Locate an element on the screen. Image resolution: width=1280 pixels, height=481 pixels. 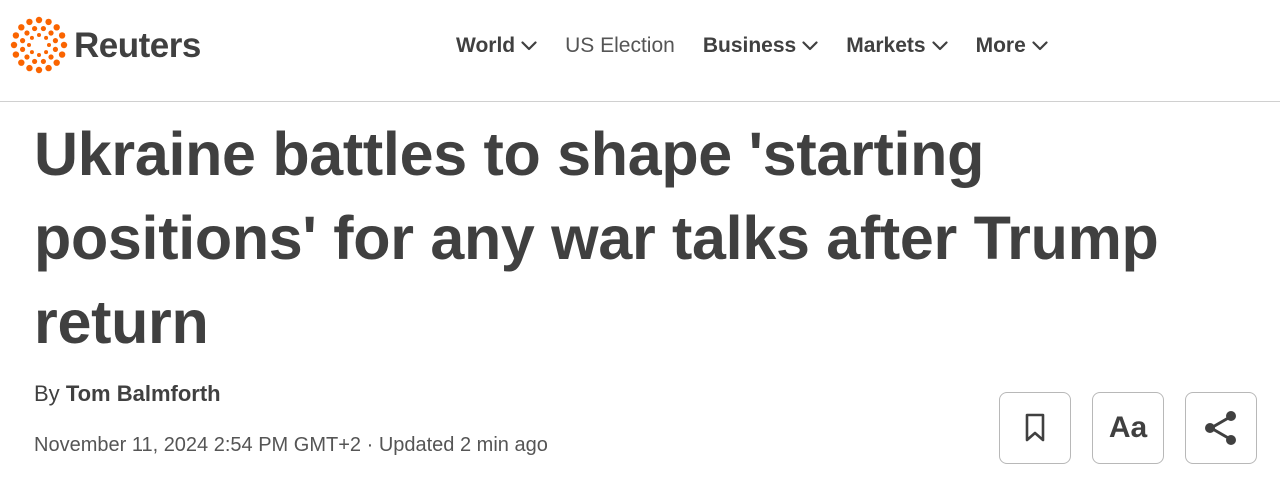
nav-item-label: More is located at coordinates (1000, 45).